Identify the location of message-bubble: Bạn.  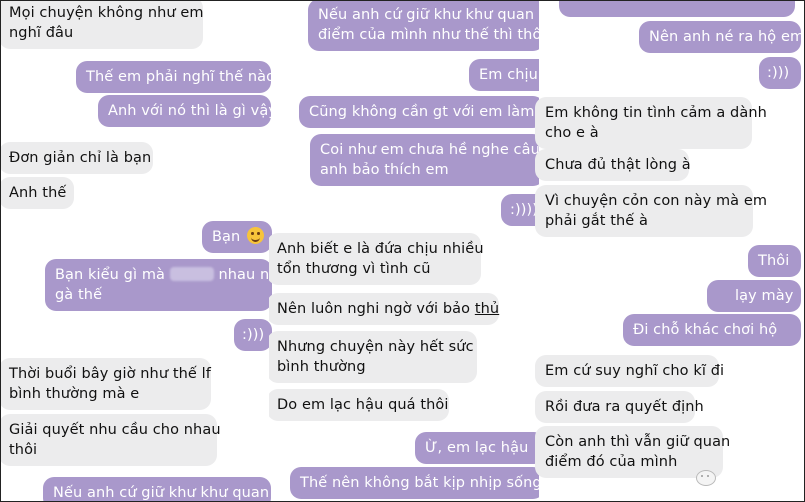
(237, 237).